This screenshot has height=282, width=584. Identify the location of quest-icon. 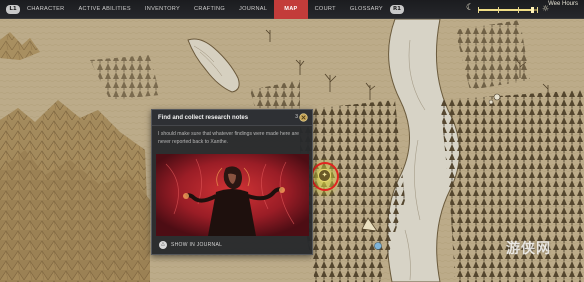
(303, 117).